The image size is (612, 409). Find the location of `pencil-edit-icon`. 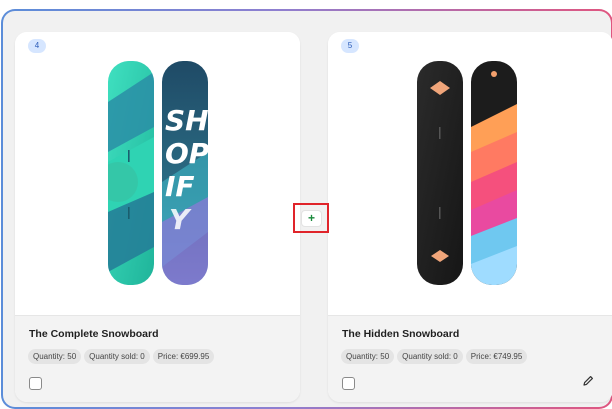

pencil-edit-icon is located at coordinates (588, 381).